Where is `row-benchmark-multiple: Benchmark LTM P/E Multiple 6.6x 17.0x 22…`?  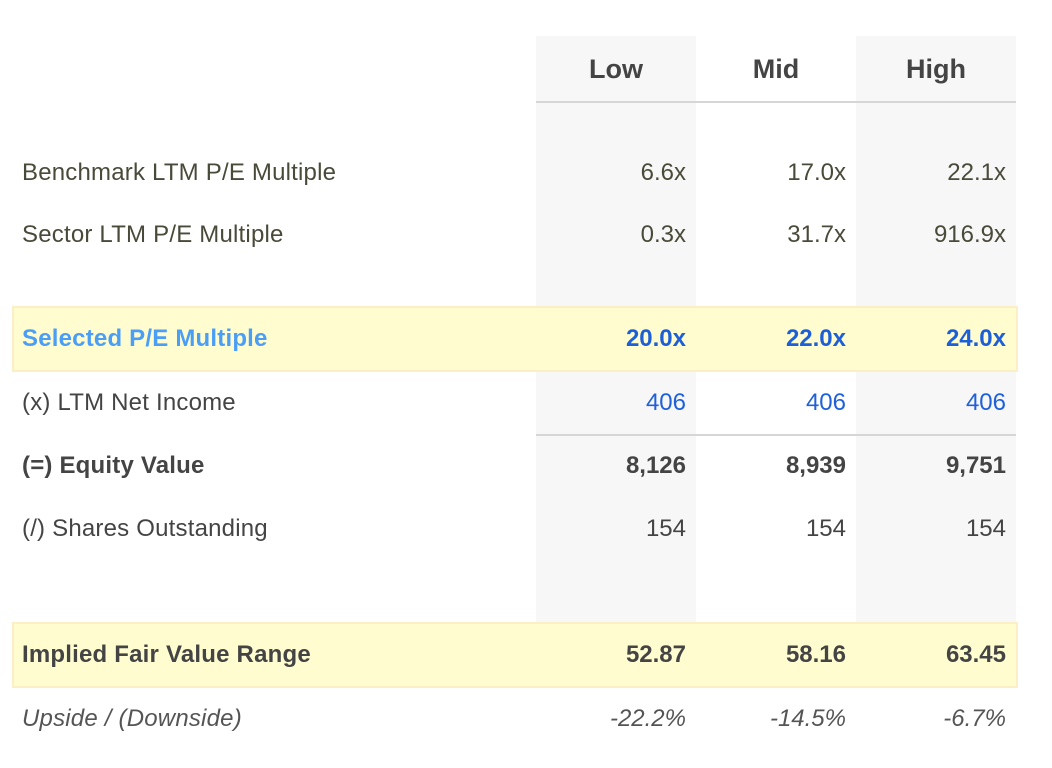
row-benchmark-multiple: Benchmark LTM P/E Multiple 6.6x 17.0x 22… is located at coordinates (526, 173).